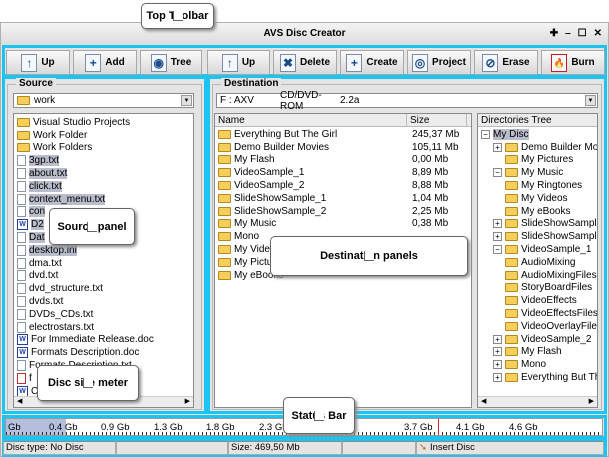  What do you see at coordinates (506, 62) in the screenshot?
I see `erase-button: ⊘ Erase` at bounding box center [506, 62].